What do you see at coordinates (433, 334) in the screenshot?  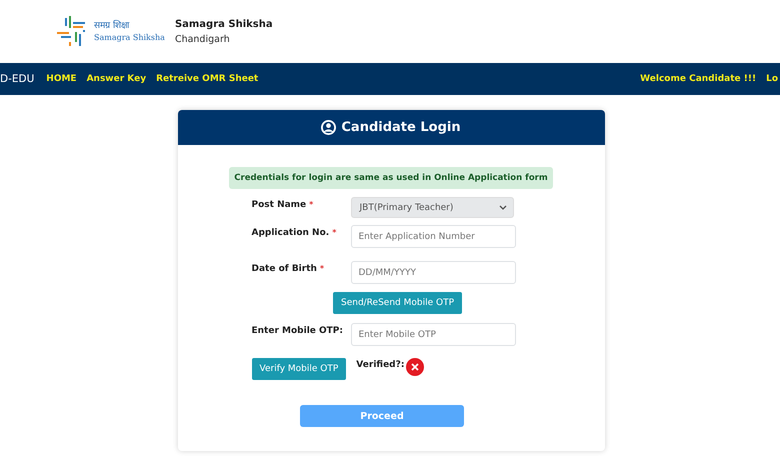 I see `input-field: Enter Mobile OTP` at bounding box center [433, 334].